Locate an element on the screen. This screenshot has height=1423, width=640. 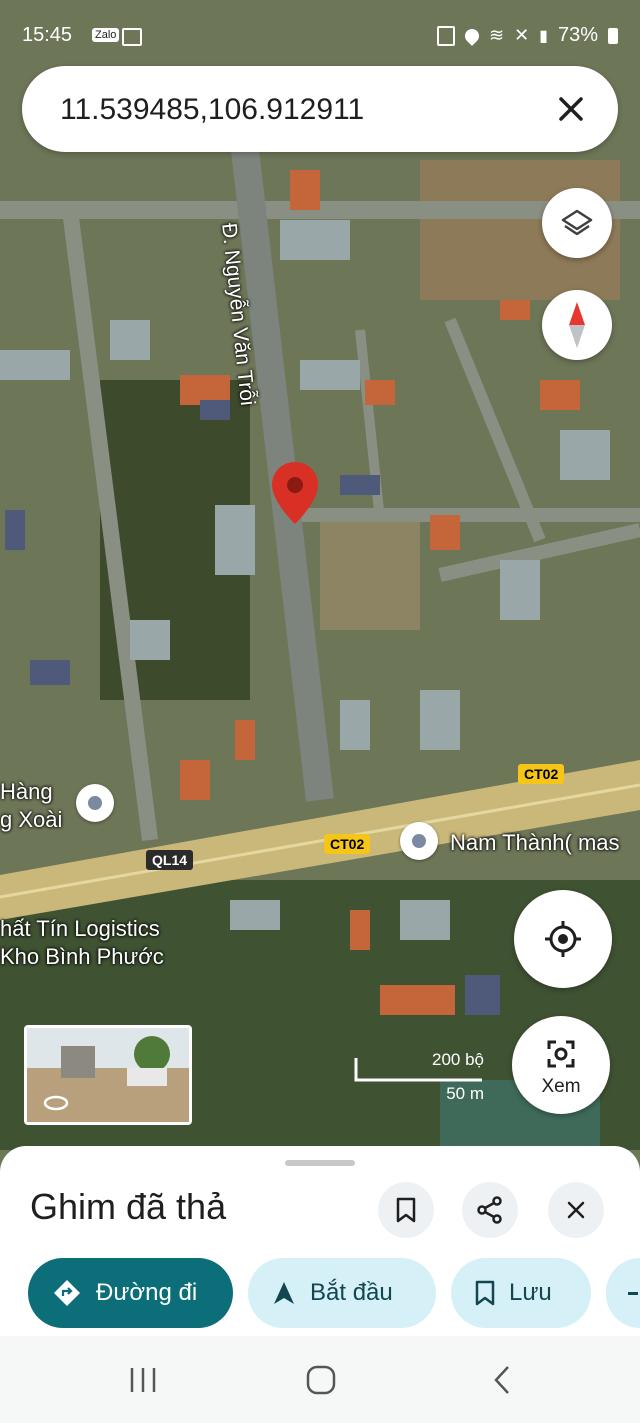
place-label: hất Tín Logistics Kho Bình Phước is located at coordinates (82, 943).